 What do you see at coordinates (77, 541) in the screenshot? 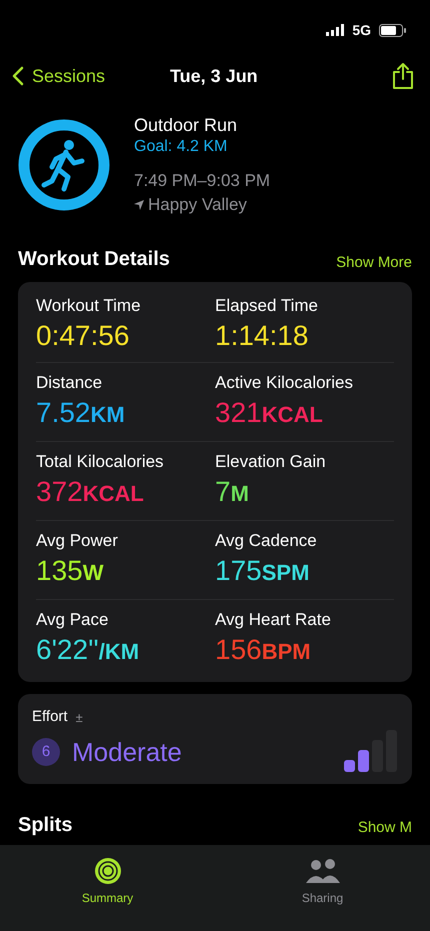
I see `metric-label: Avg Power` at bounding box center [77, 541].